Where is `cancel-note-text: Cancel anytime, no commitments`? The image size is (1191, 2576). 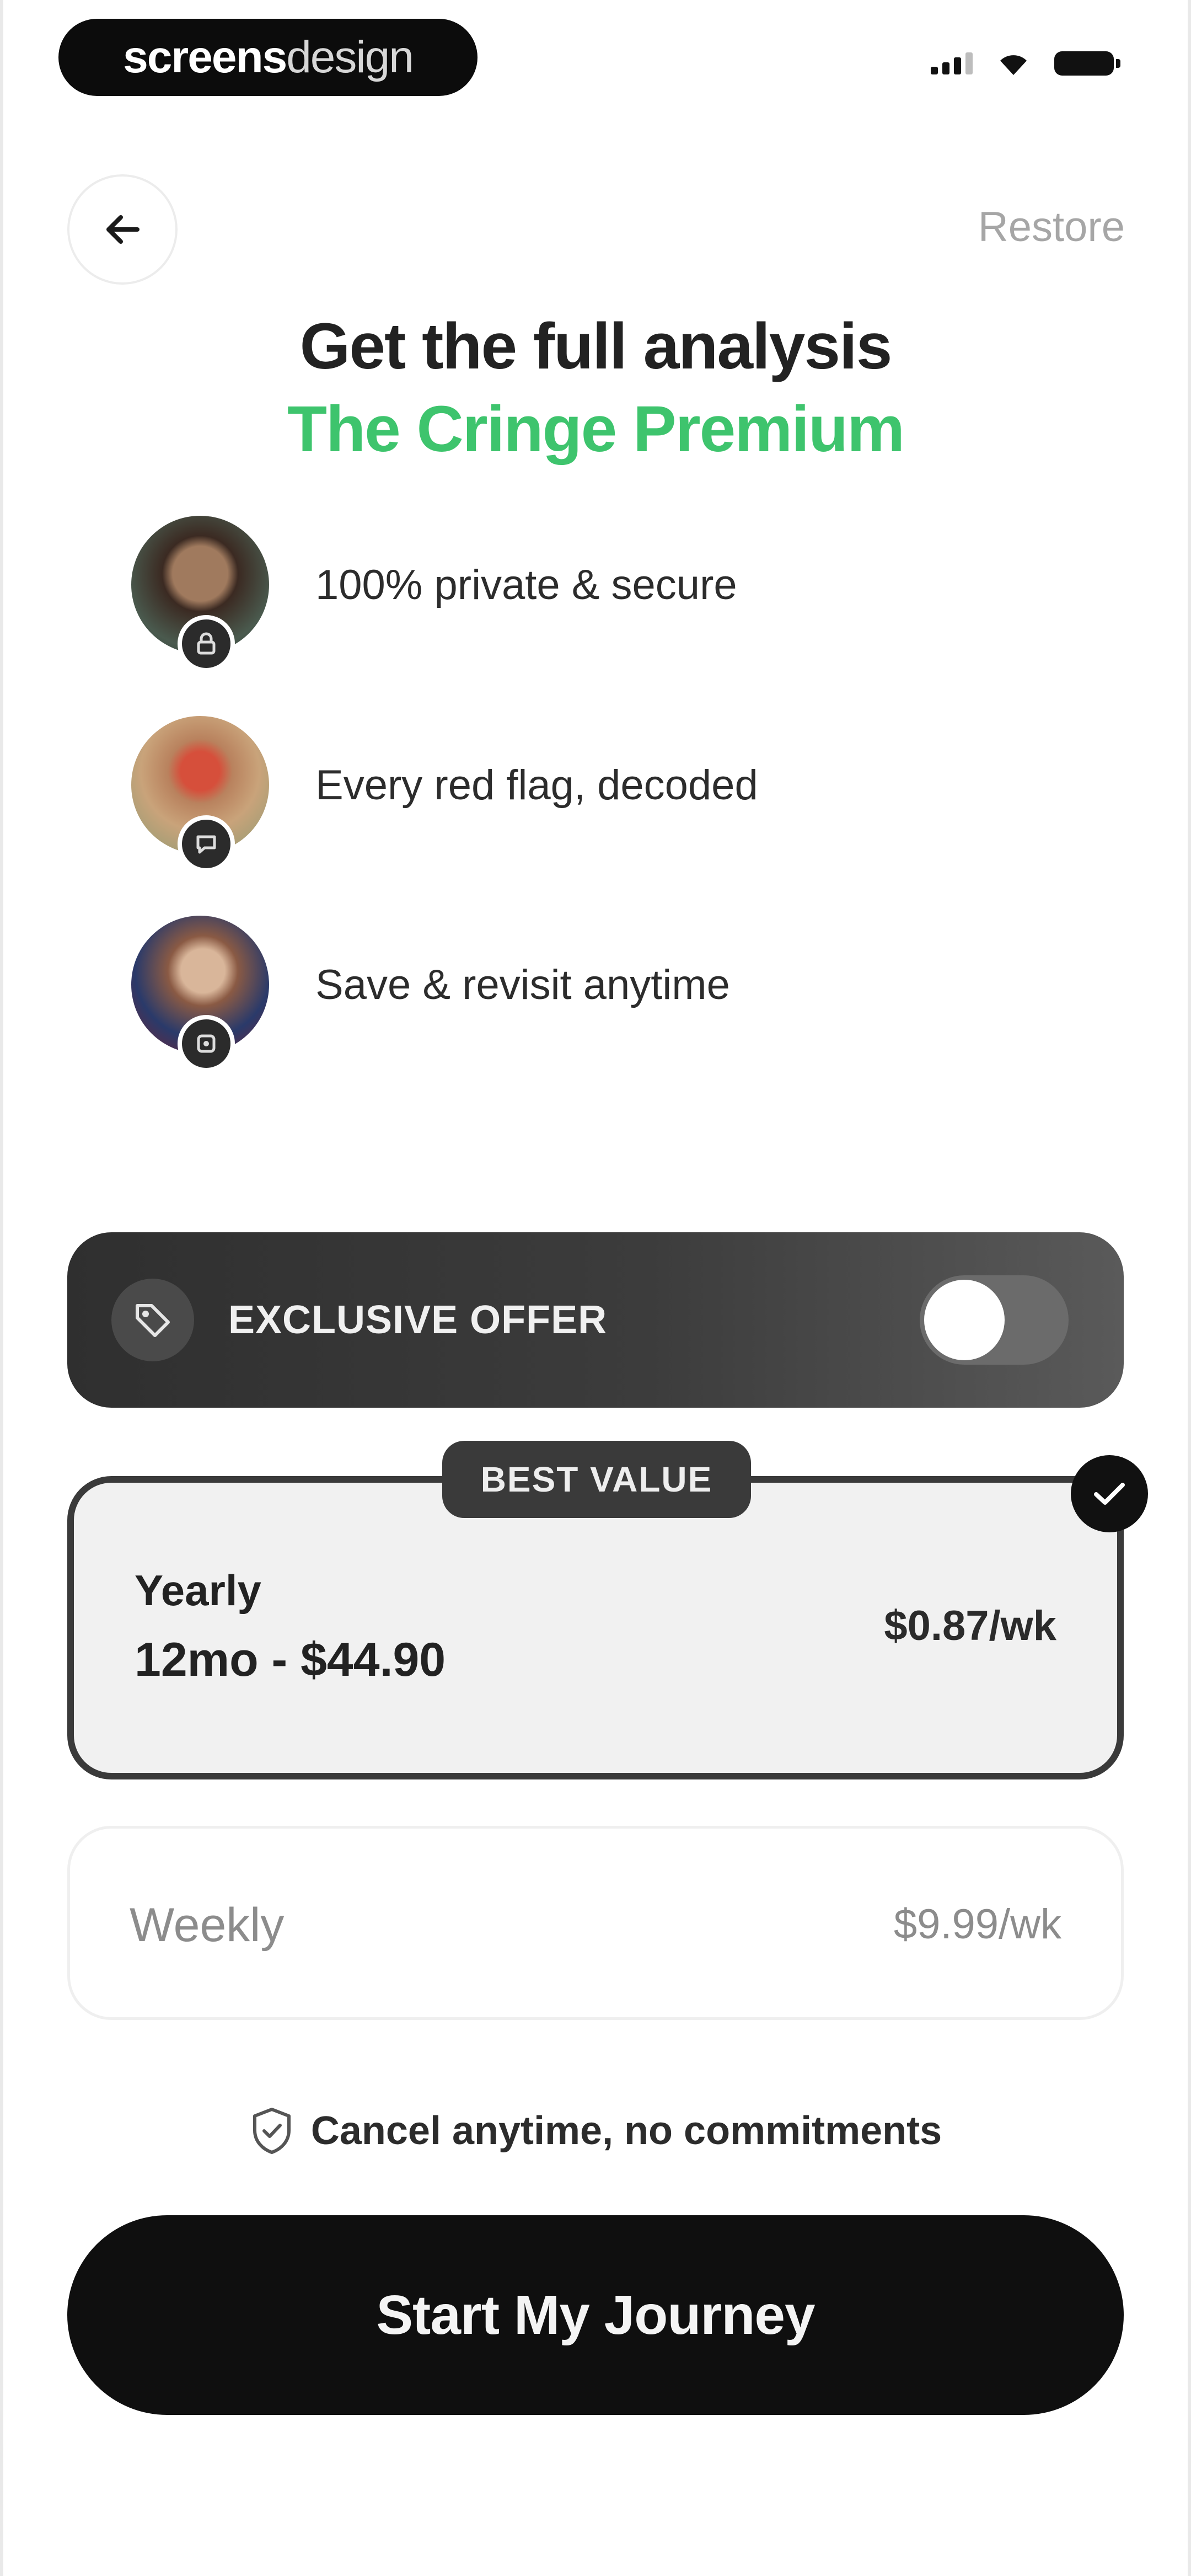 cancel-note-text: Cancel anytime, no commitments is located at coordinates (626, 2131).